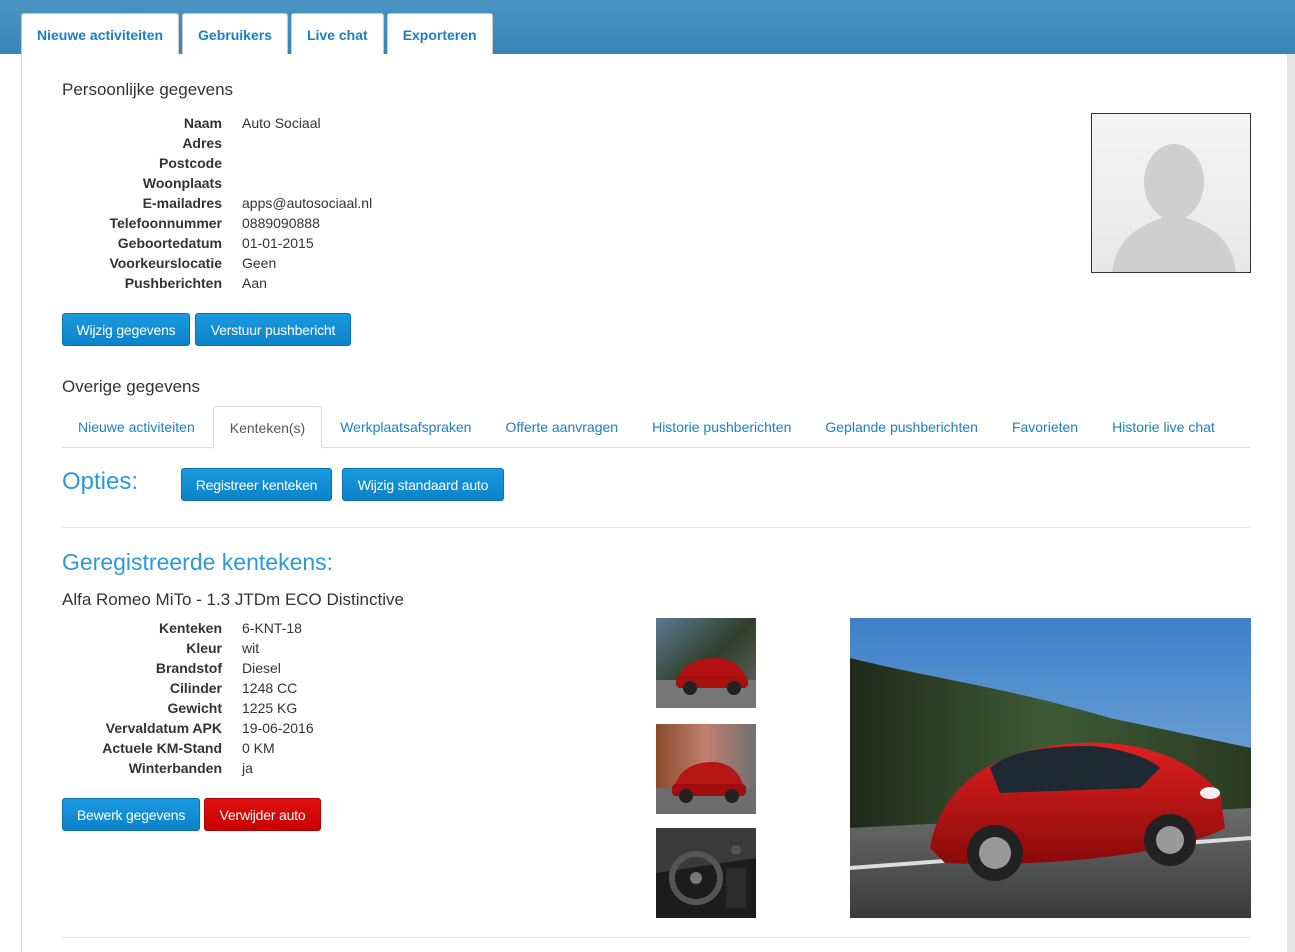  Describe the element at coordinates (281, 123) in the screenshot. I see `field-value: Auto Sociaal` at that location.